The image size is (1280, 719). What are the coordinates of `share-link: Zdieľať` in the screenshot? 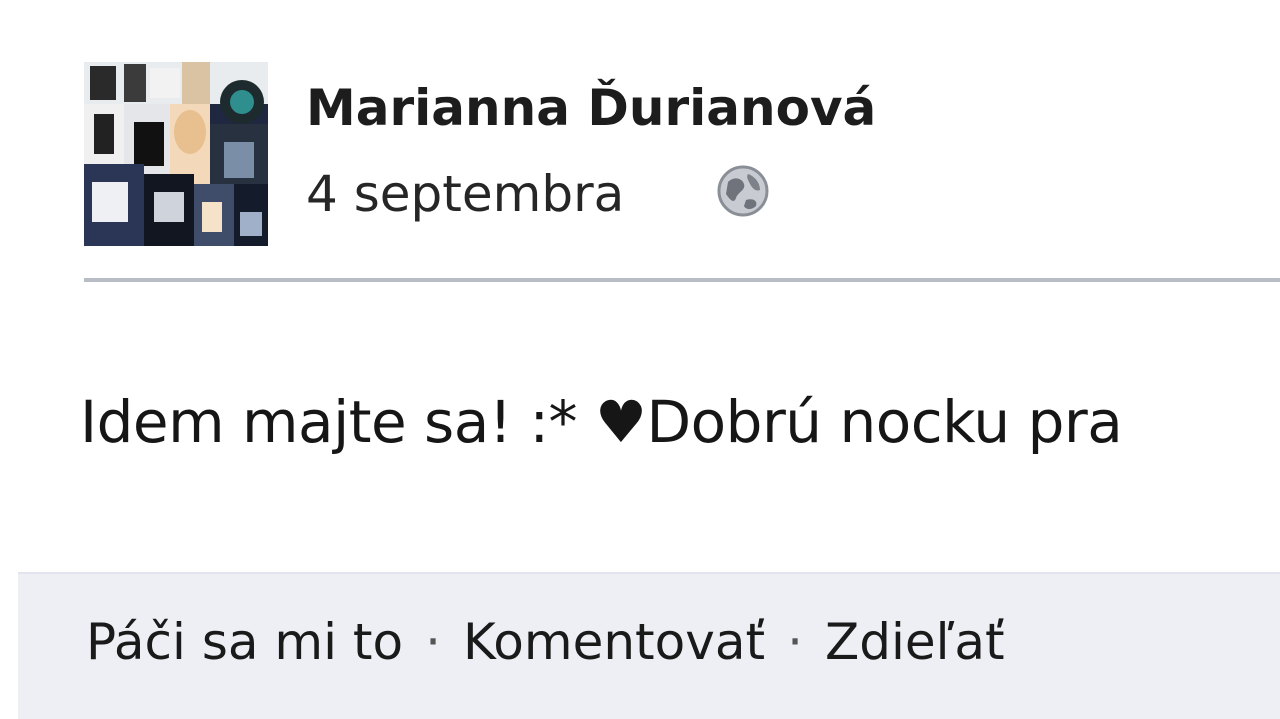 It's located at (915, 642).